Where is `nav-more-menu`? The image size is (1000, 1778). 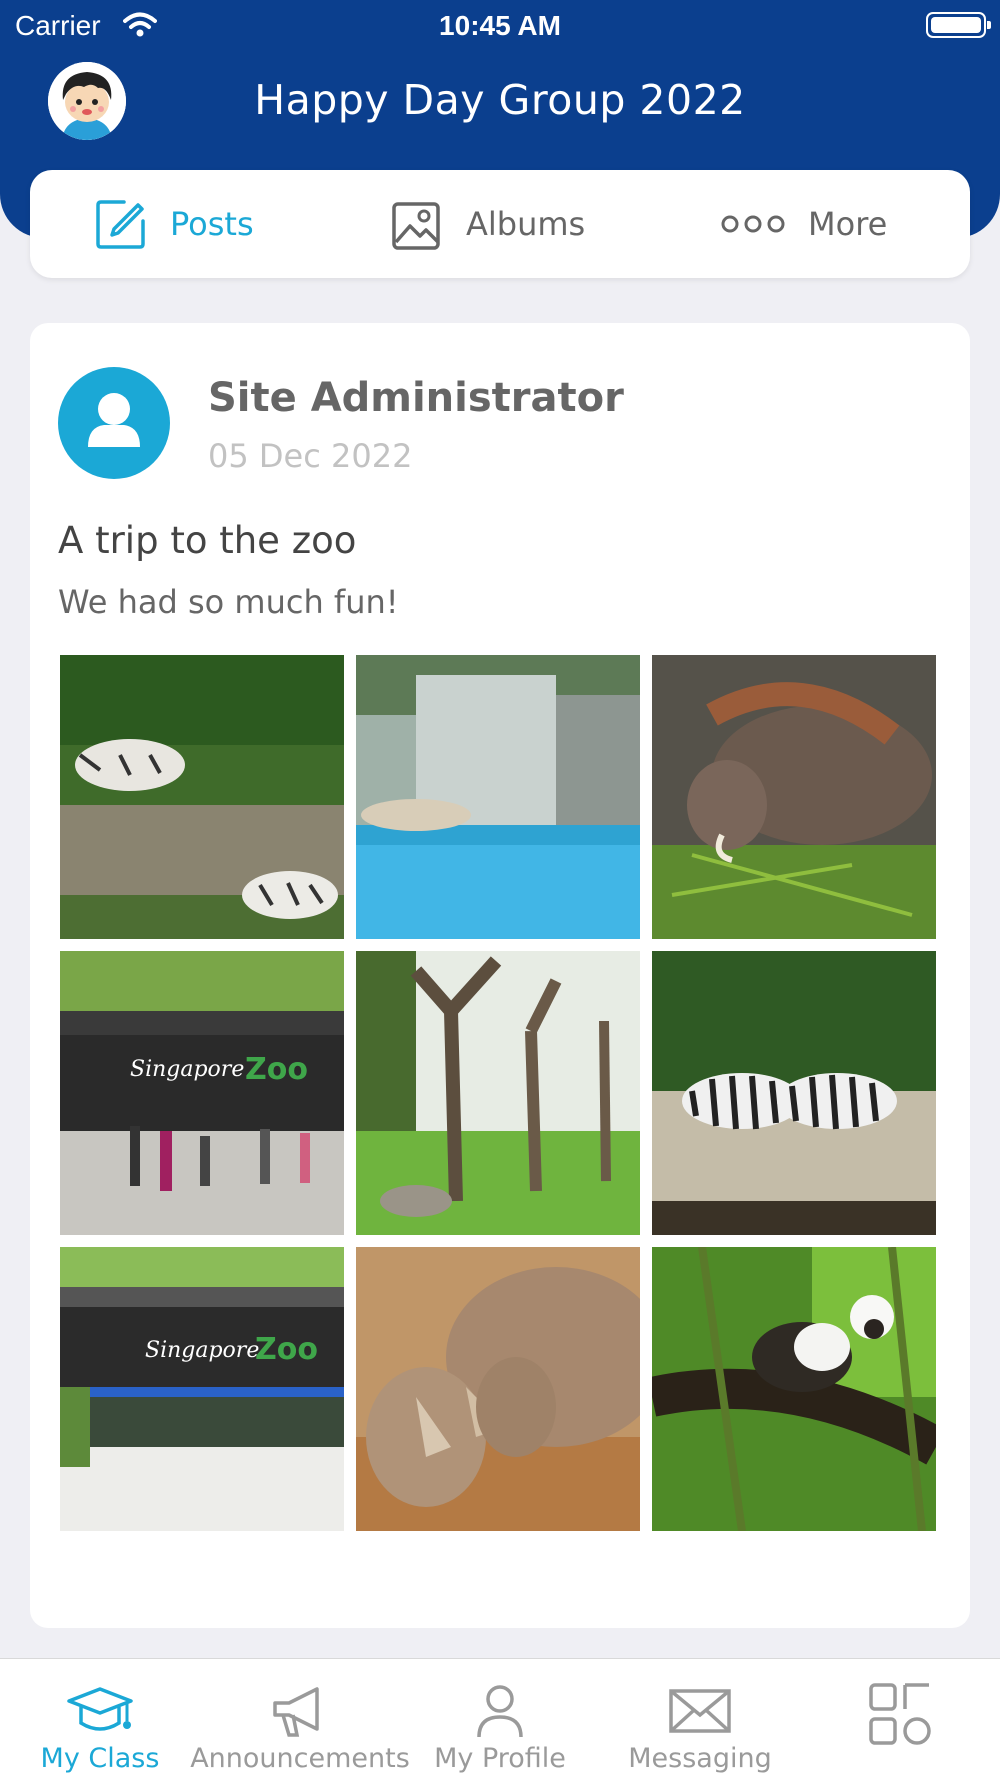
nav-more-menu is located at coordinates (900, 1718).